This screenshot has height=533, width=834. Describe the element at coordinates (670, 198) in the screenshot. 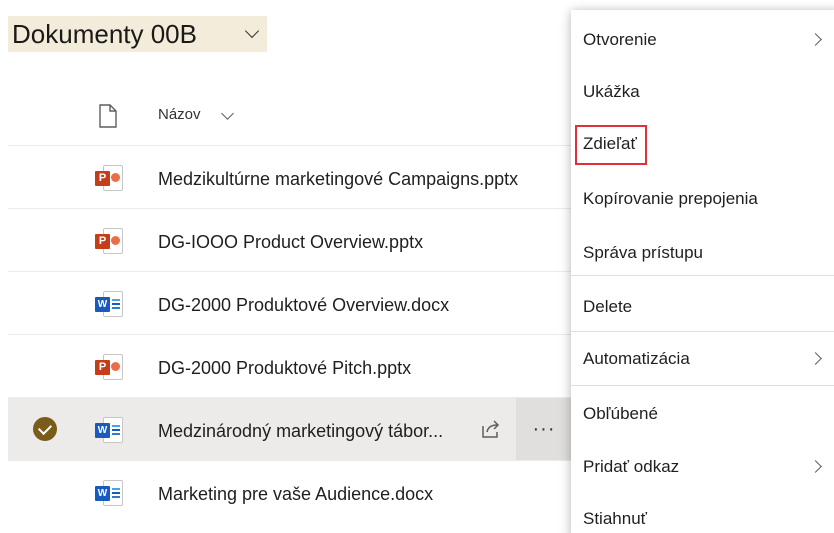

I see `menu-item-label: Kopírovanie prepojenia` at that location.